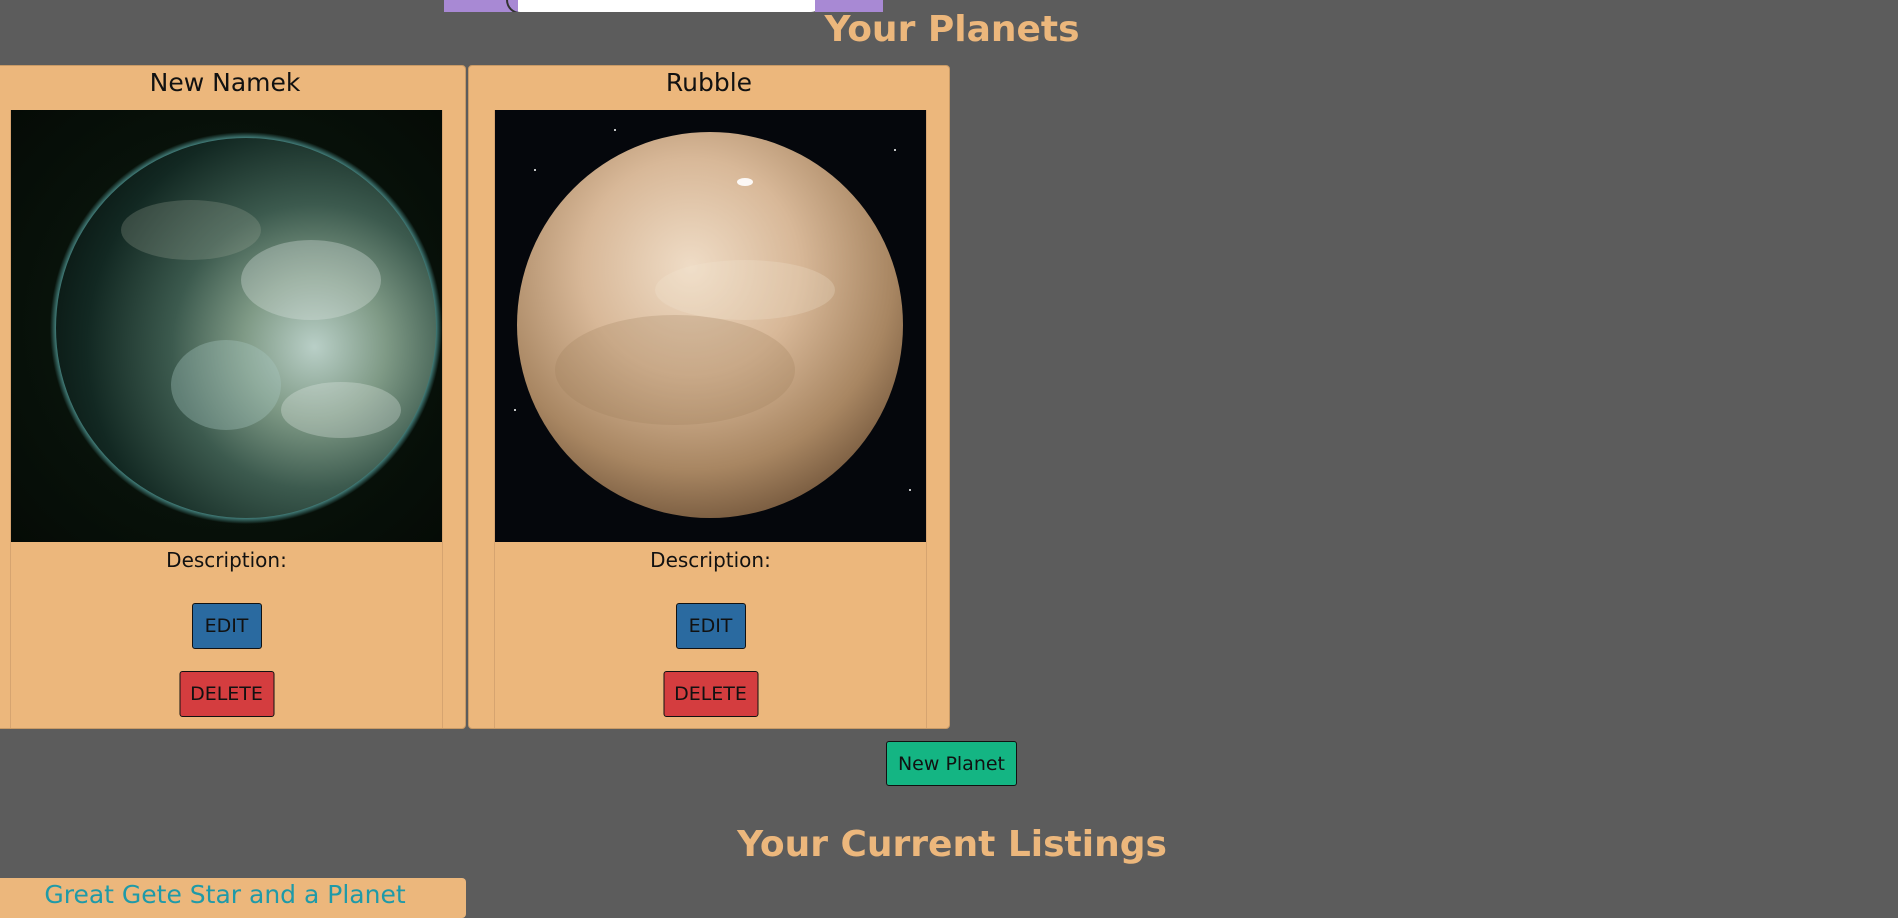  Describe the element at coordinates (709, 82) in the screenshot. I see `planet-name: Rubble` at that location.